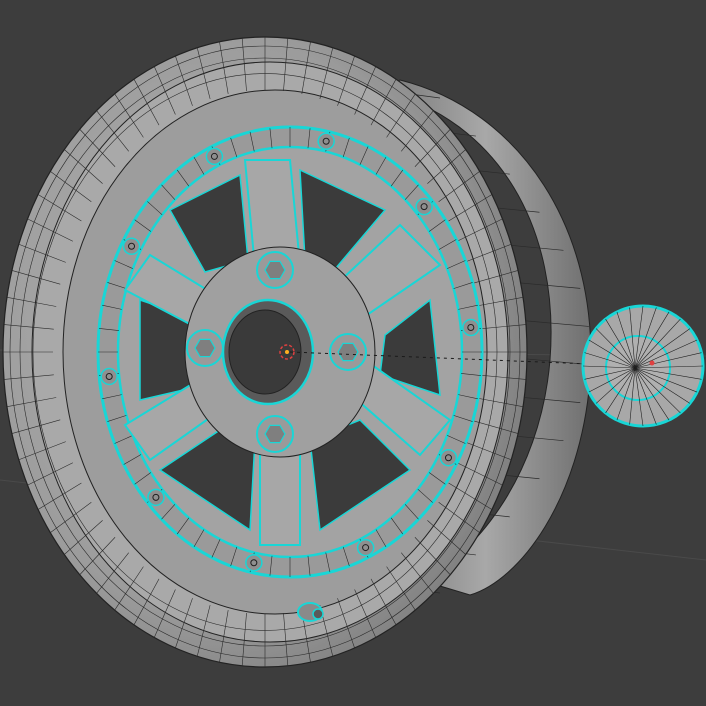  What do you see at coordinates (643, 366) in the screenshot?
I see `side-disc-object` at bounding box center [643, 366].